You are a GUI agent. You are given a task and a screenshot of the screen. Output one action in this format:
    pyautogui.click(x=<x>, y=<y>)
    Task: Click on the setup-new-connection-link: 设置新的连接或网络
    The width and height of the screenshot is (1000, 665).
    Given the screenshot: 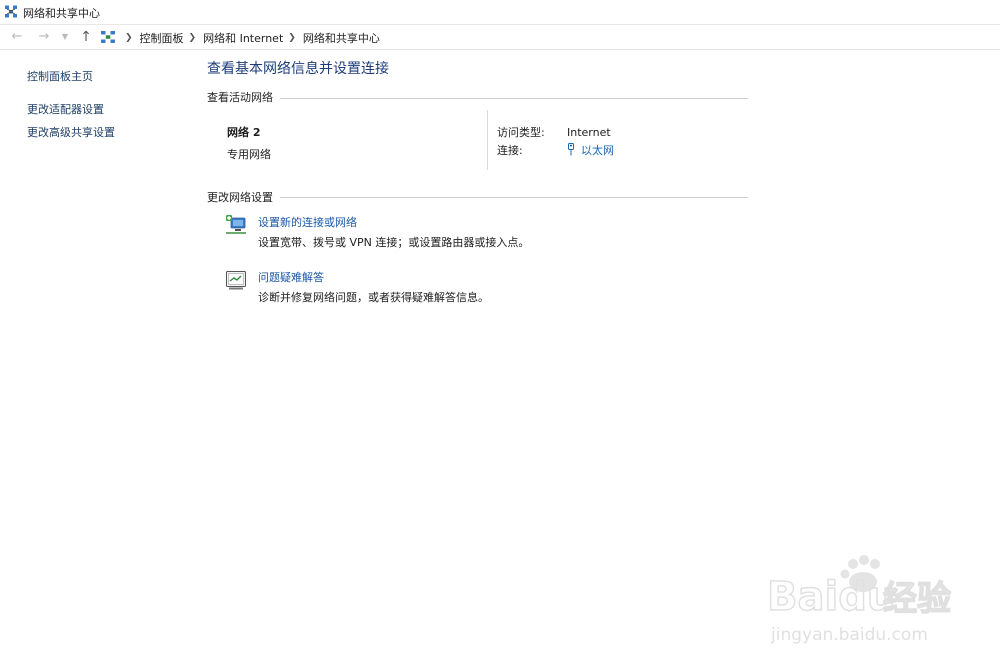 What is the action you would take?
    pyautogui.click(x=307, y=222)
    